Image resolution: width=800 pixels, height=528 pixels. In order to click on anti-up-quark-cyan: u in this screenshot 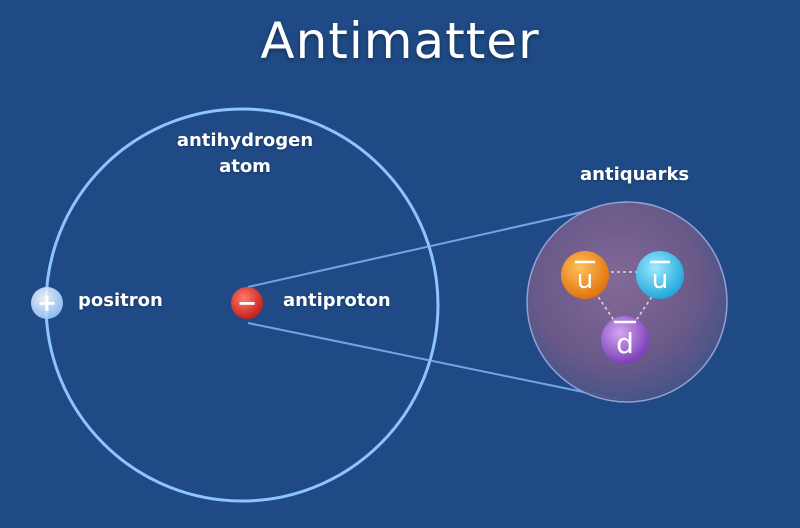, I will do `click(660, 275)`.